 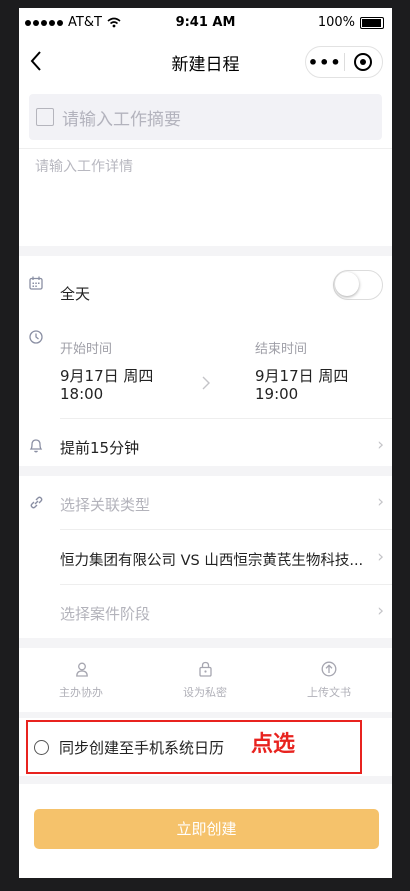 I want to click on upload-document-button: 上传文书, so click(x=329, y=680).